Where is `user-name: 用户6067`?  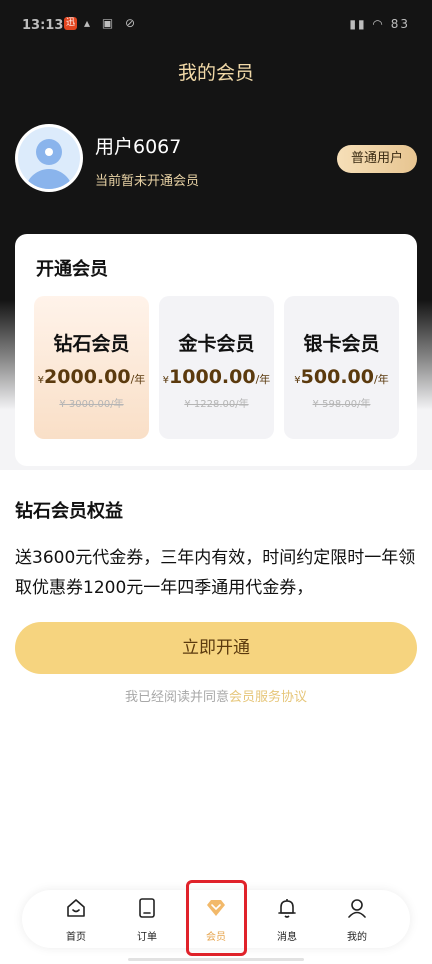 user-name: 用户6067 is located at coordinates (138, 147).